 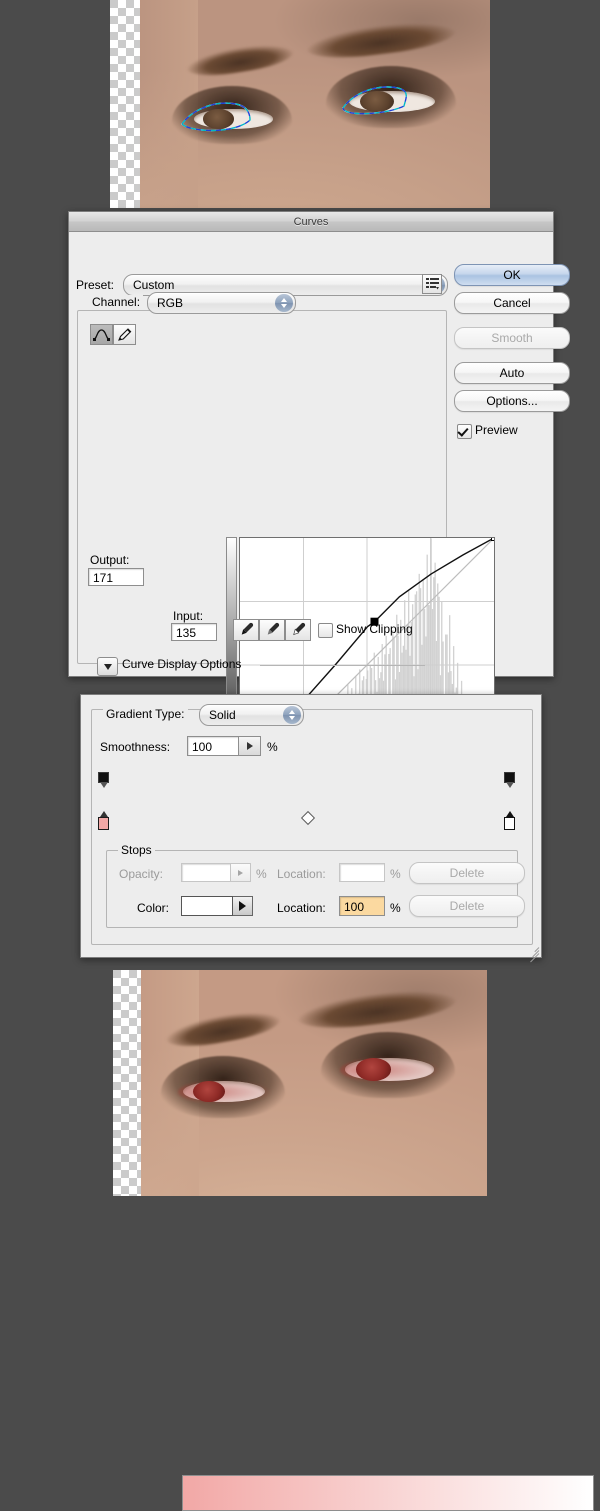 I want to click on left-eye, so click(x=223, y=1087).